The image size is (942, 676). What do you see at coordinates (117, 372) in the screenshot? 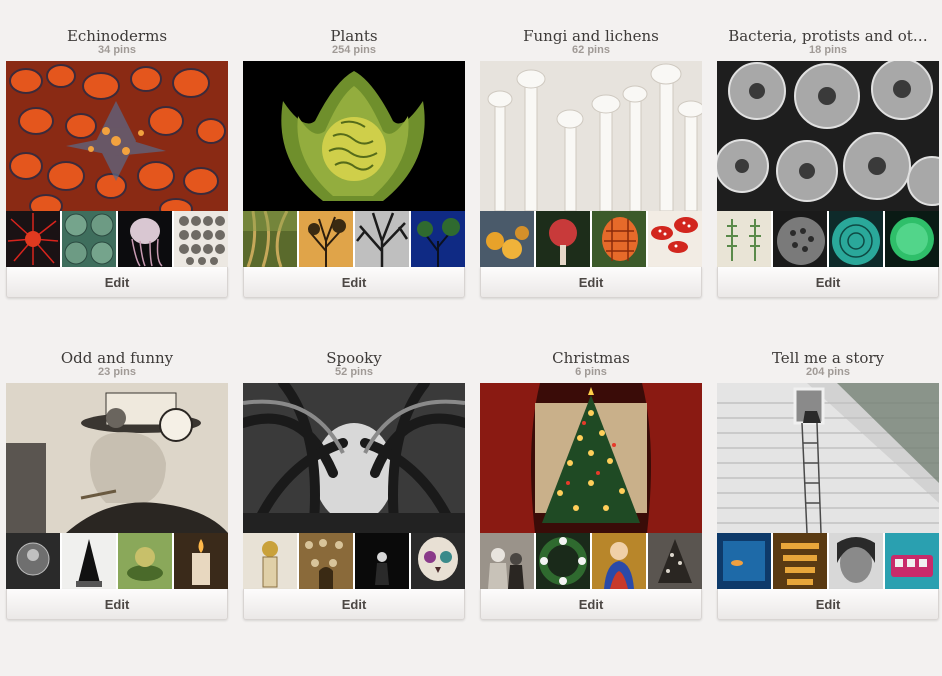
I see `board-pin-count: 23 pins` at bounding box center [117, 372].